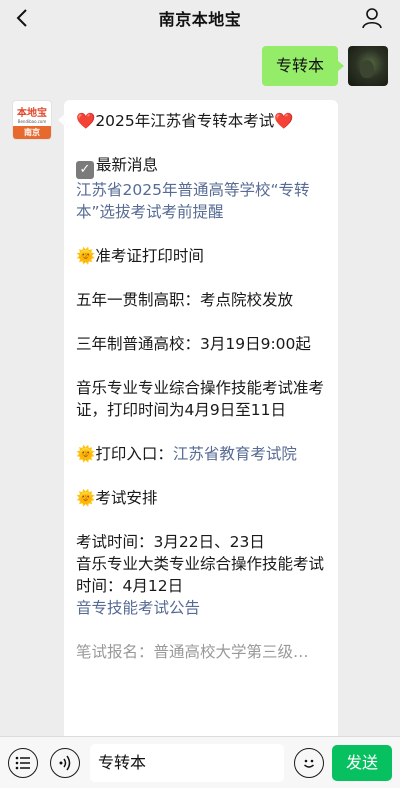  Describe the element at coordinates (201, 166) in the screenshot. I see `latest-news-label: ✓ 最新消息` at that location.